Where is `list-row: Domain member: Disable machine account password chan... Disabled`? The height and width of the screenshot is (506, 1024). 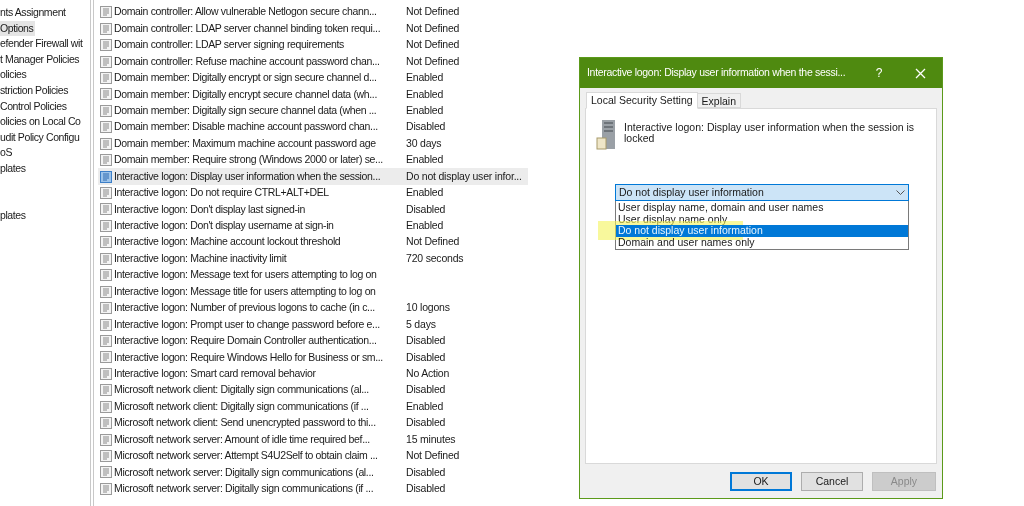 list-row: Domain member: Disable machine account password chan... Disabled is located at coordinates (313, 127).